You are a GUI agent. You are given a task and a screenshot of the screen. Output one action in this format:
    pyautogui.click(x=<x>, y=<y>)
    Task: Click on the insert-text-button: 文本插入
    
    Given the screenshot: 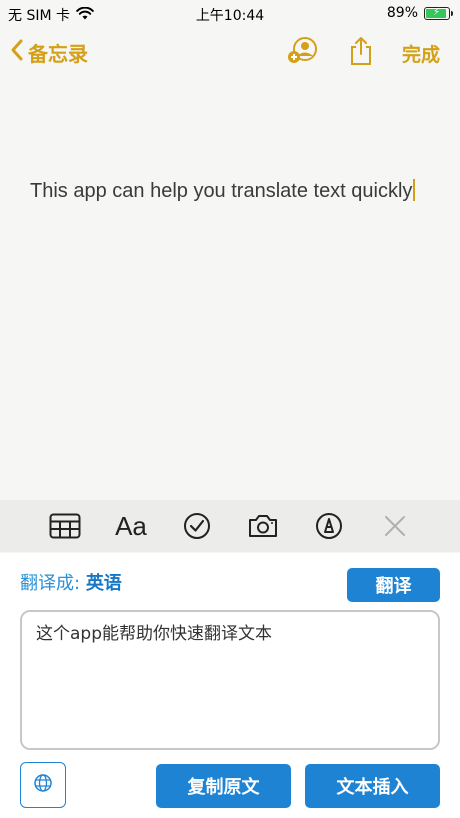 What is the action you would take?
    pyautogui.click(x=372, y=786)
    